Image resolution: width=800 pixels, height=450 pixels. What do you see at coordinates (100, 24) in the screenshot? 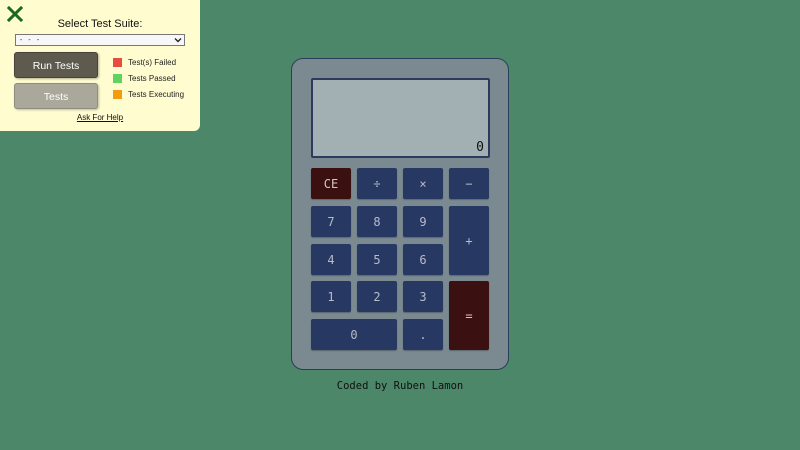
I see `panel-title: Select Test Suite:` at bounding box center [100, 24].